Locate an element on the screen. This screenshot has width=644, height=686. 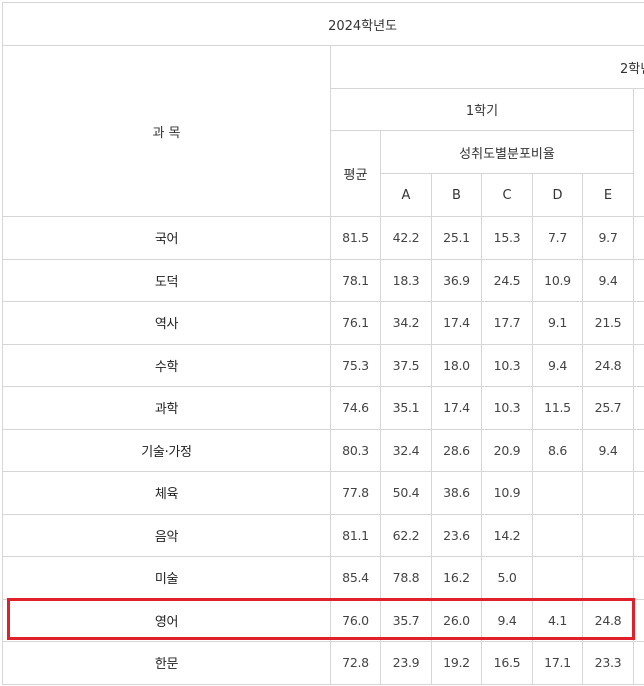
grade-c-cell: 20.9 is located at coordinates (507, 450).